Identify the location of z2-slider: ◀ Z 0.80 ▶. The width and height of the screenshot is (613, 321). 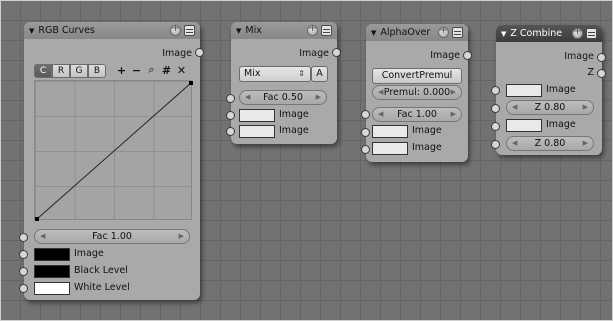
(550, 143).